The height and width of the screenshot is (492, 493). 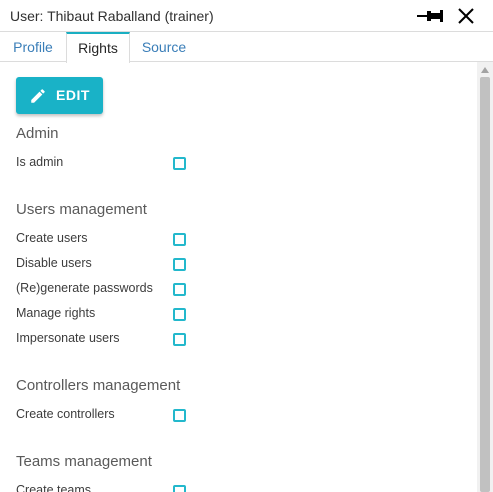 What do you see at coordinates (246, 16) in the screenshot?
I see `window-titlebar: User: Thibaut Raballand (trainer)` at bounding box center [246, 16].